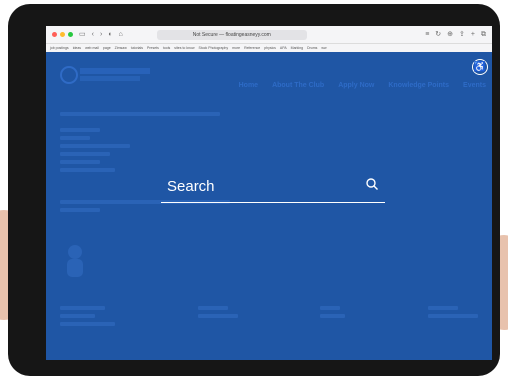 The height and width of the screenshot is (376, 508). Describe the element at coordinates (462, 34) in the screenshot. I see `share-icon: ⇪` at that location.